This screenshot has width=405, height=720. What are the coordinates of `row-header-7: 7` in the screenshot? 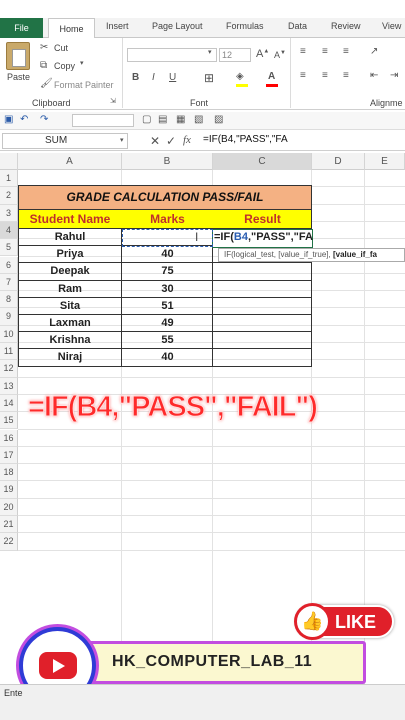 It's located at (9, 282).